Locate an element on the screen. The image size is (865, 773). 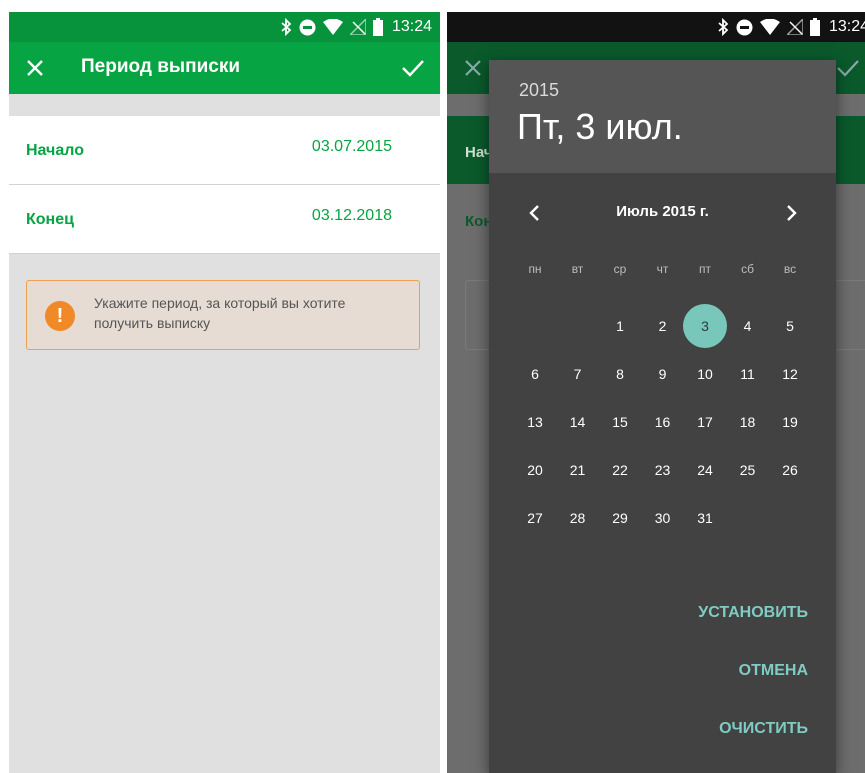
calendar-day: 27 is located at coordinates (535, 518).